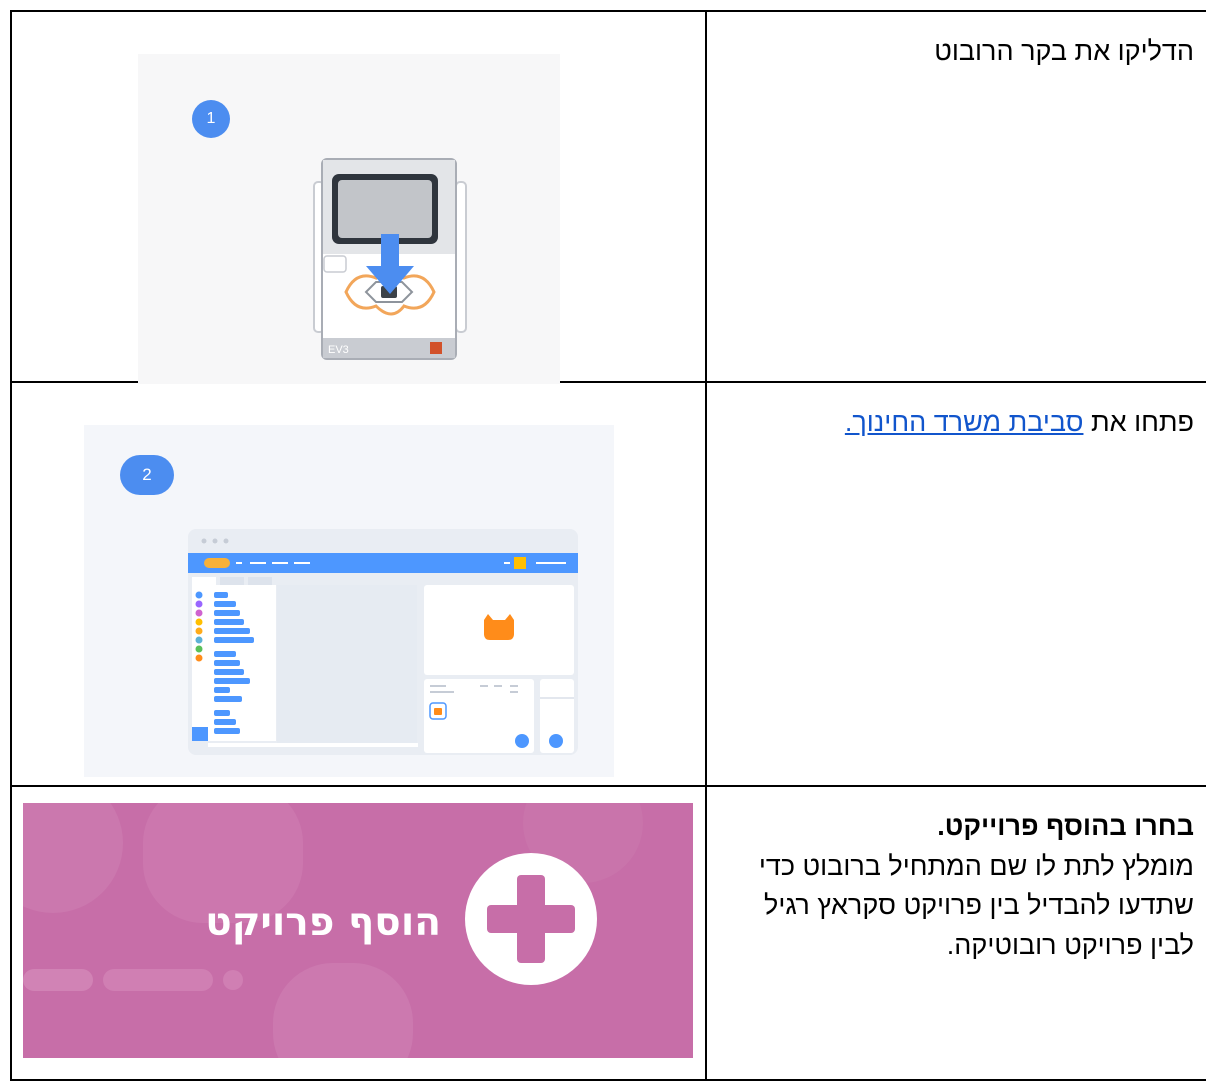 The image size is (1206, 1081). What do you see at coordinates (338, 350) in the screenshot?
I see `ev3-label: EV3` at bounding box center [338, 350].